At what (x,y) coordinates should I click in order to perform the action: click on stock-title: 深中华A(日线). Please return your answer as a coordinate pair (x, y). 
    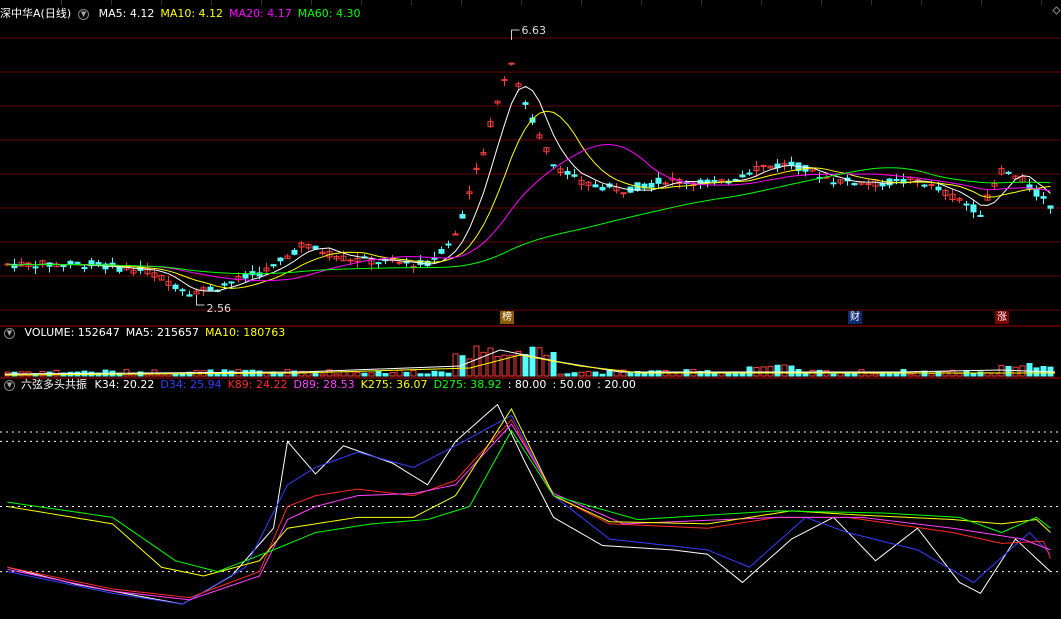
    Looking at the image, I should click on (35, 13).